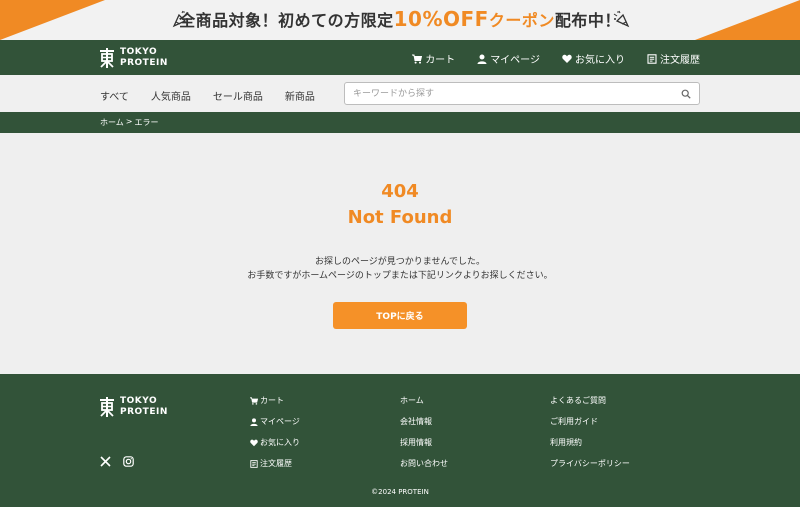 The image size is (800, 507). I want to click on footer-cart-link: カート, so click(275, 400).